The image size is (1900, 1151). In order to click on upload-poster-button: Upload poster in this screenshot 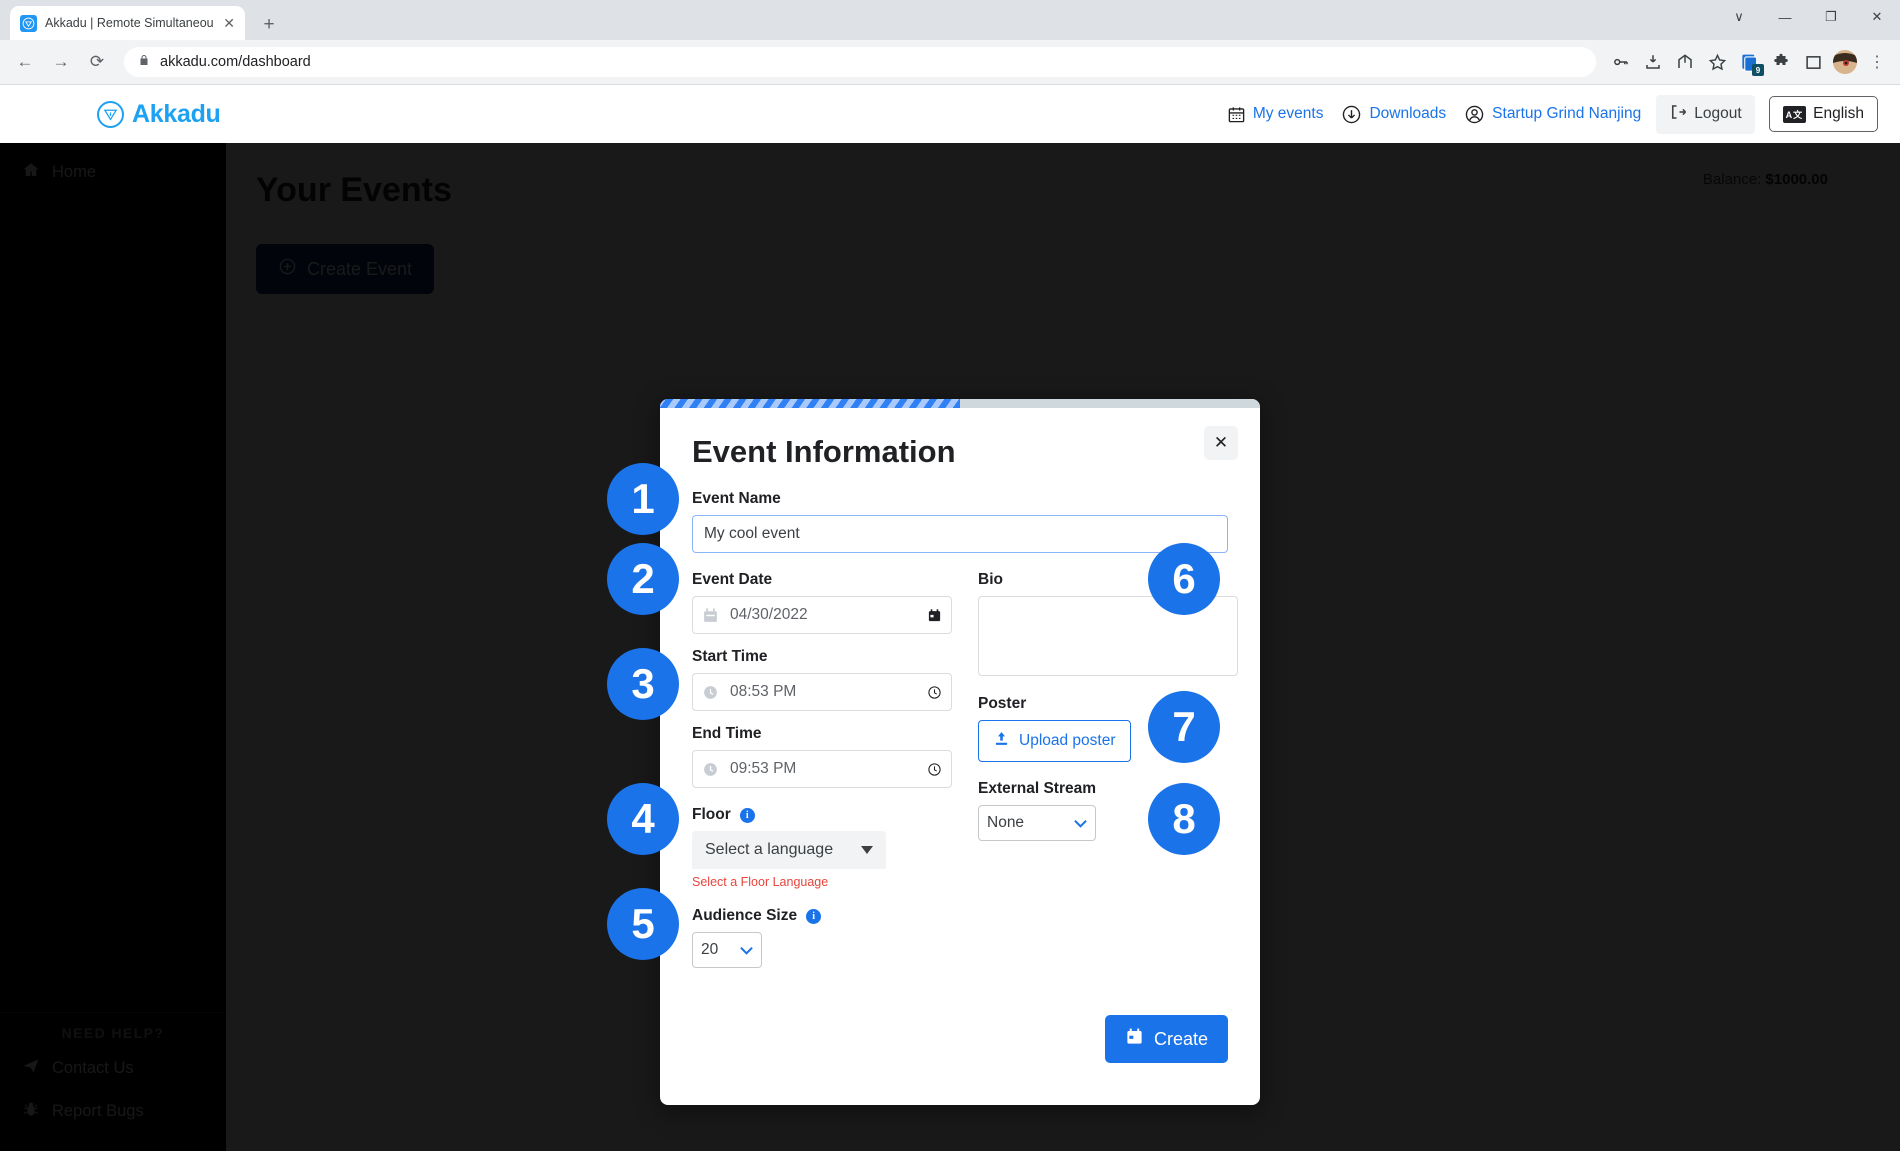, I will do `click(1054, 741)`.